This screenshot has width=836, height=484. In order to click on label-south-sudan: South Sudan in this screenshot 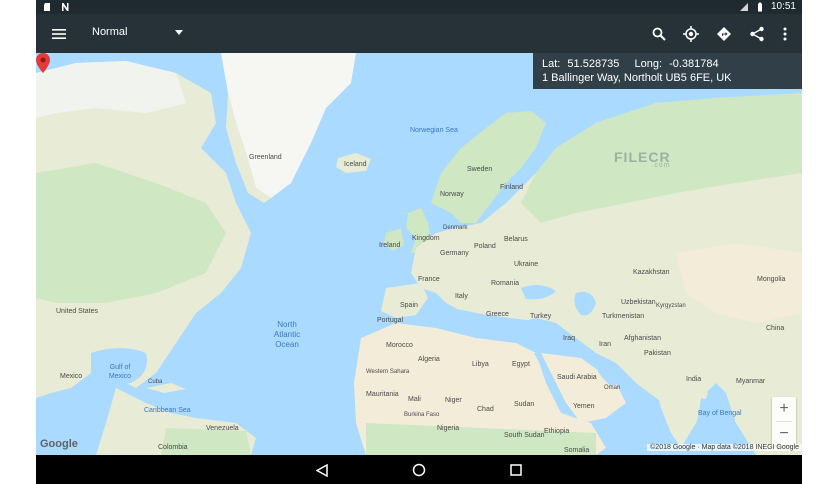, I will do `click(524, 435)`.